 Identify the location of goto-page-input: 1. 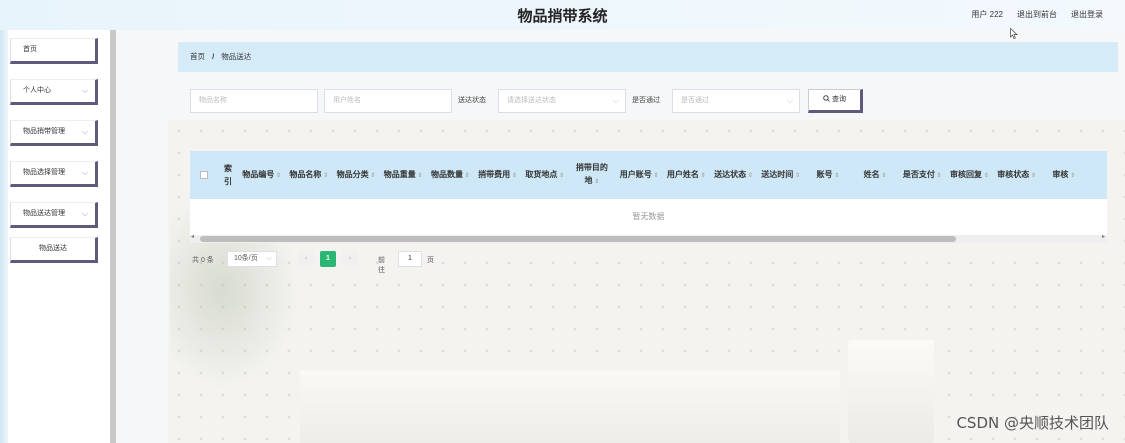
(410, 259).